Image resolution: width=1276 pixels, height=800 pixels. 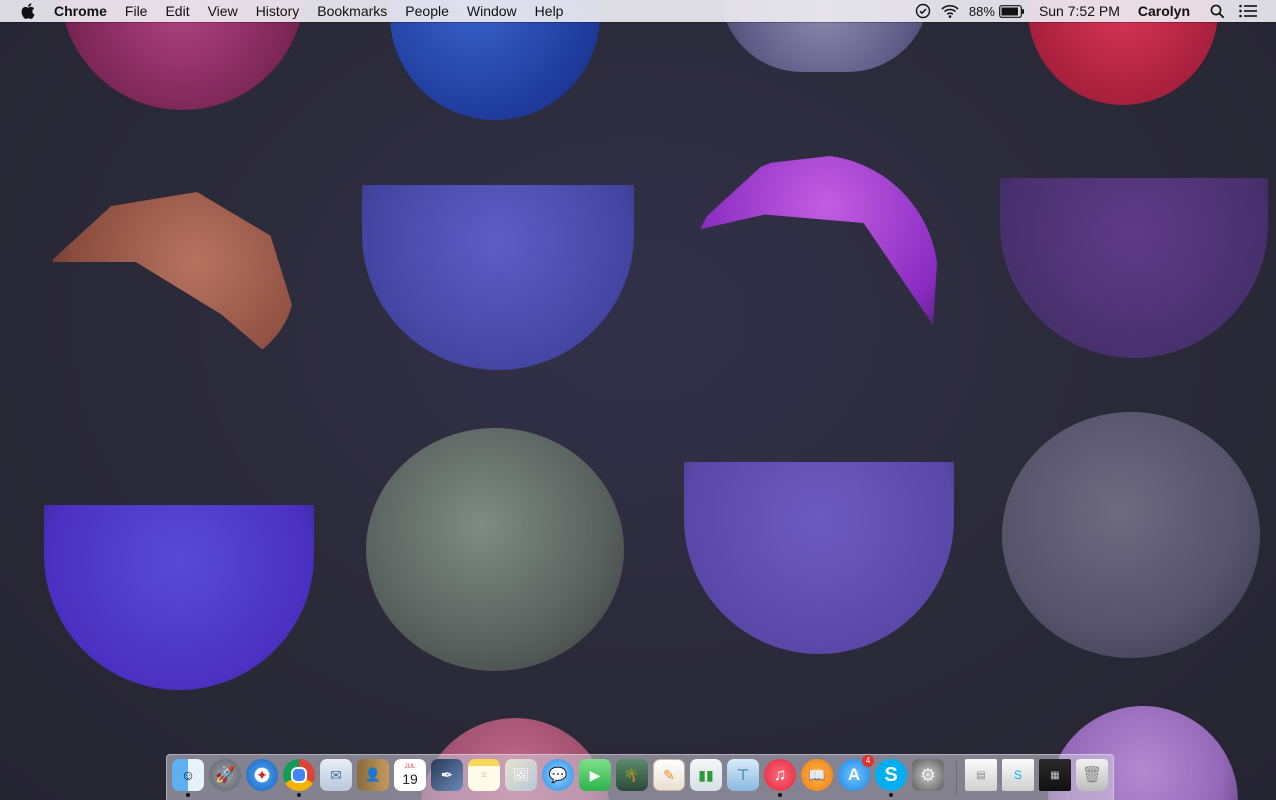 I want to click on trash-can-icon: 🗑, so click(x=1092, y=775).